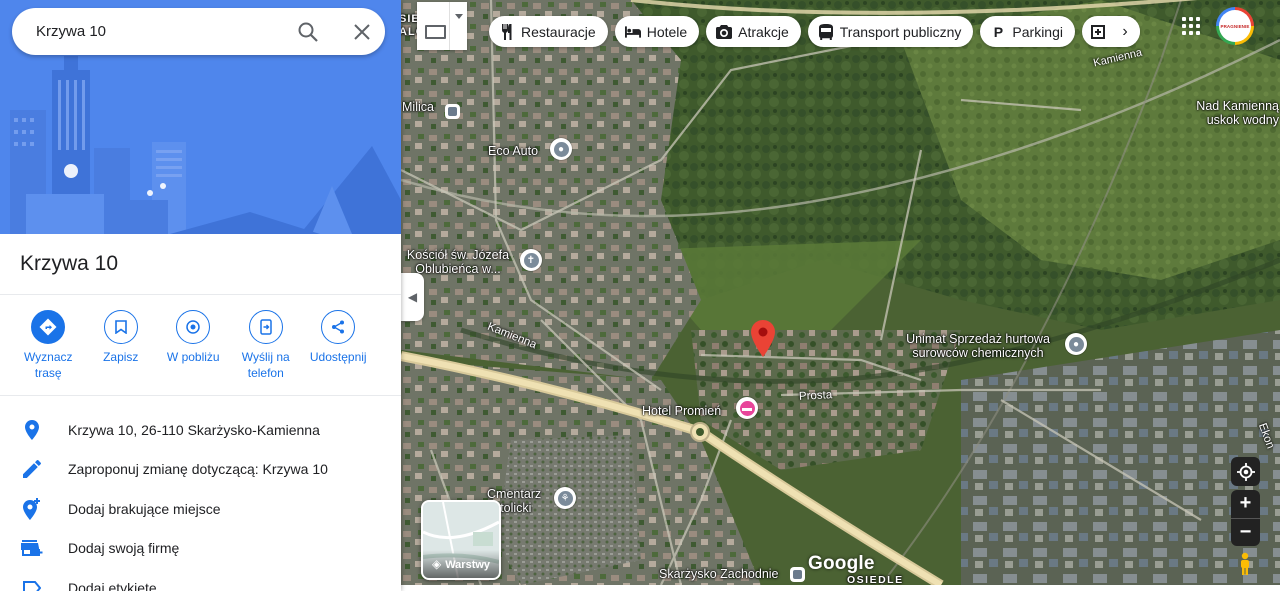 The width and height of the screenshot is (1280, 591). I want to click on label-unimat-line2: surowców chemicznych, so click(978, 353).